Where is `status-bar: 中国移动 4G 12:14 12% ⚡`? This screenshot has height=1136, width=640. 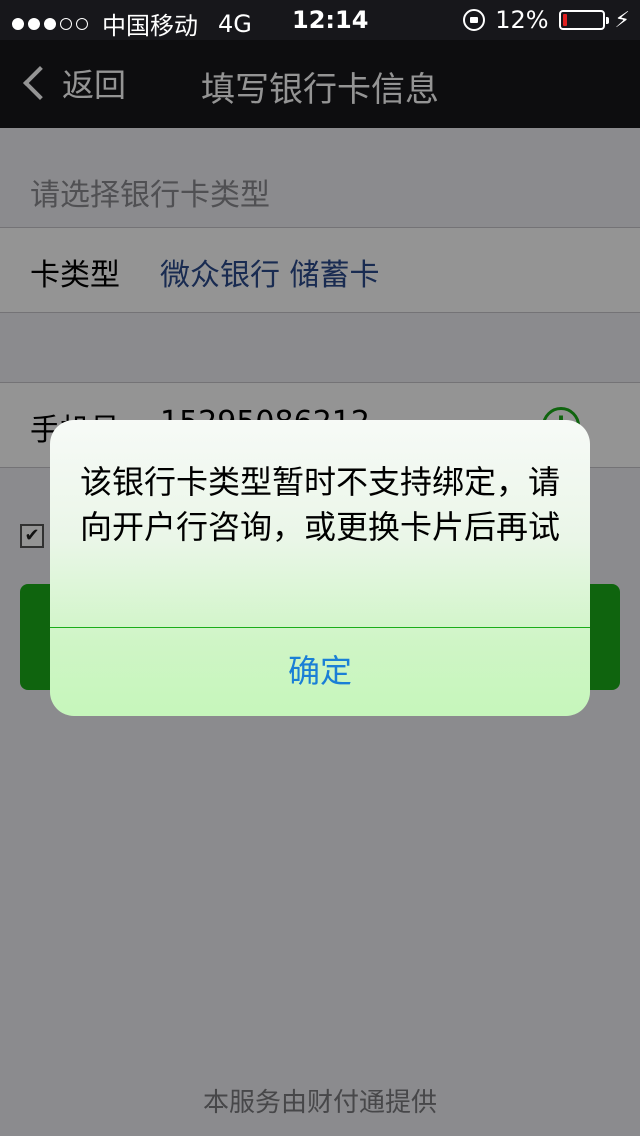 status-bar: 中国移动 4G 12:14 12% ⚡ is located at coordinates (320, 20).